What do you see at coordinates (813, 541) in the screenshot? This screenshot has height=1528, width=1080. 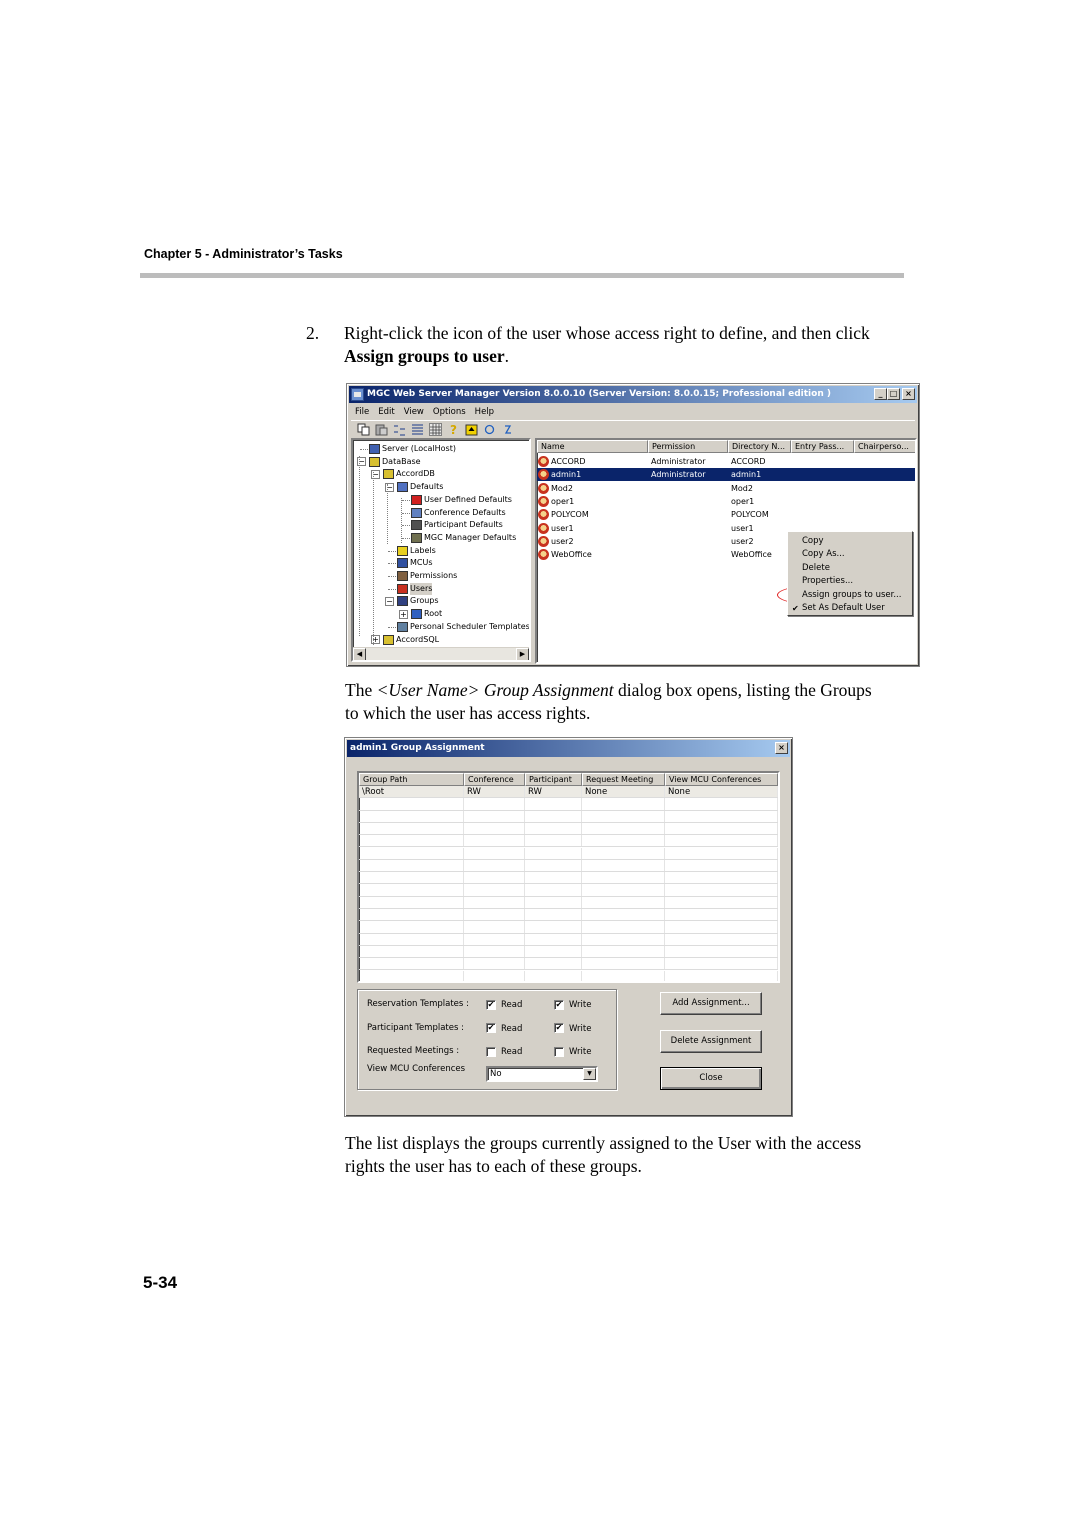 I see `context-menu-item: Copy` at bounding box center [813, 541].